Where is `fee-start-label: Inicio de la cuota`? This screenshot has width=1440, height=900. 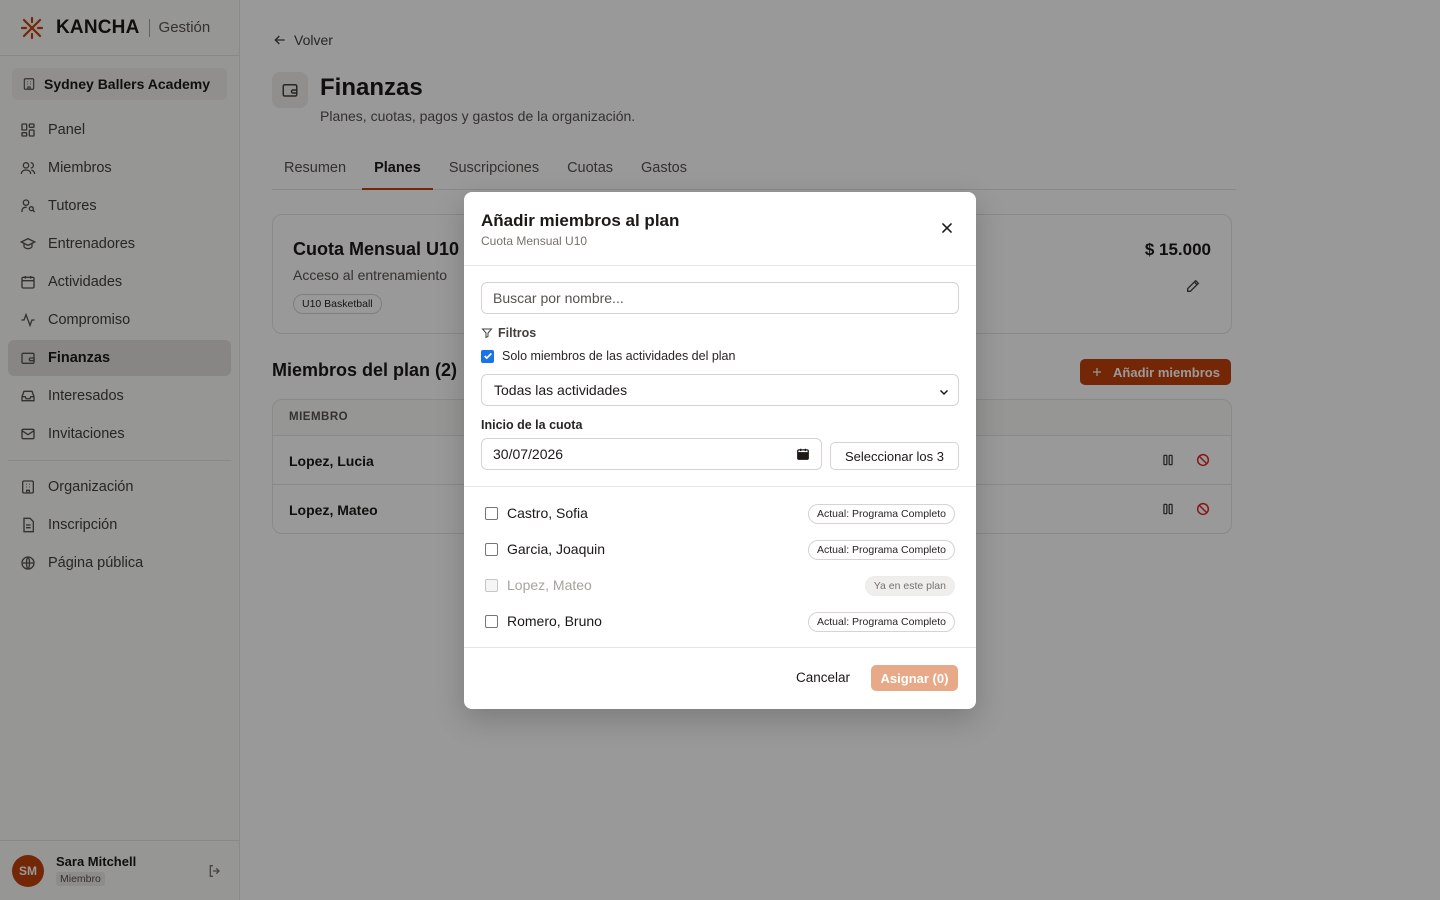 fee-start-label: Inicio de la cuota is located at coordinates (532, 425).